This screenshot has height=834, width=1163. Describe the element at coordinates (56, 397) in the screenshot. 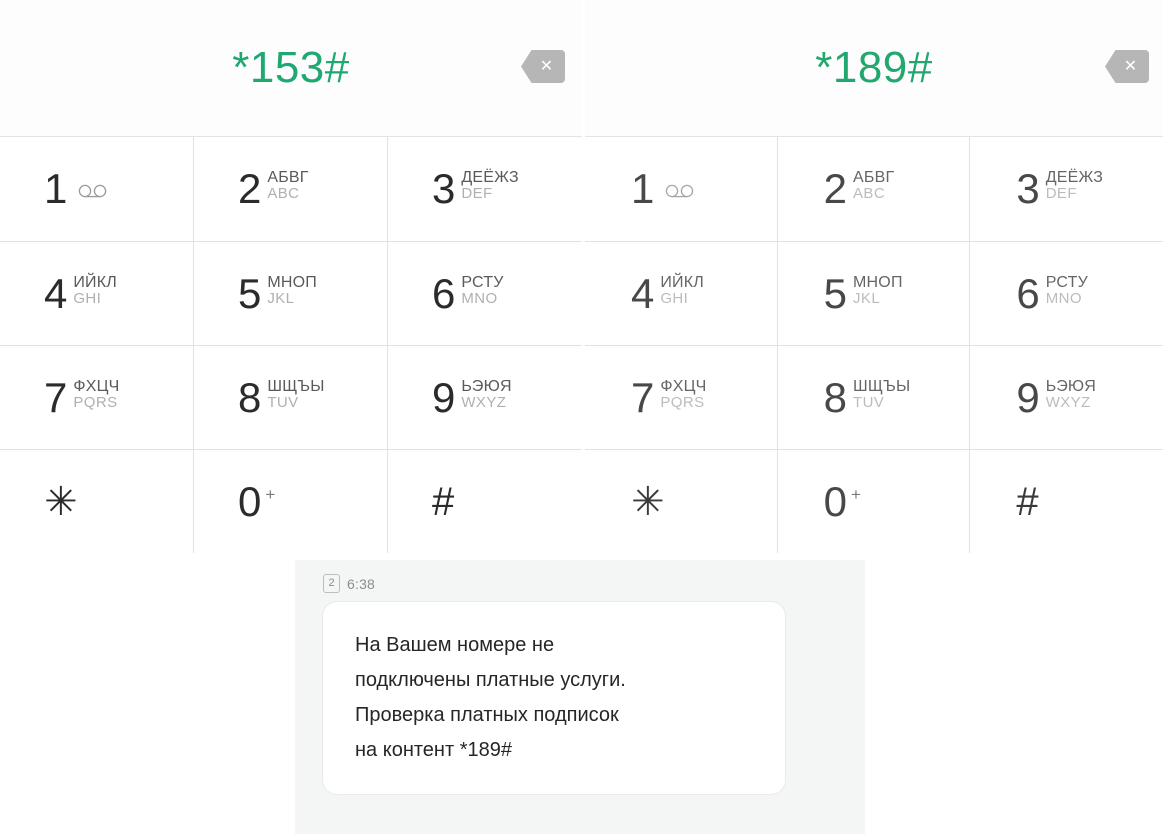

I see `key-digit: 7` at that location.